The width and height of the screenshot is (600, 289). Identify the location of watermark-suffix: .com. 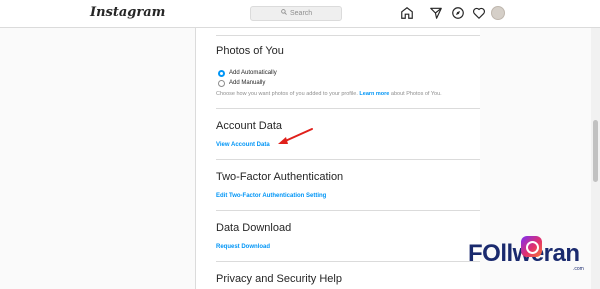
(578, 269).